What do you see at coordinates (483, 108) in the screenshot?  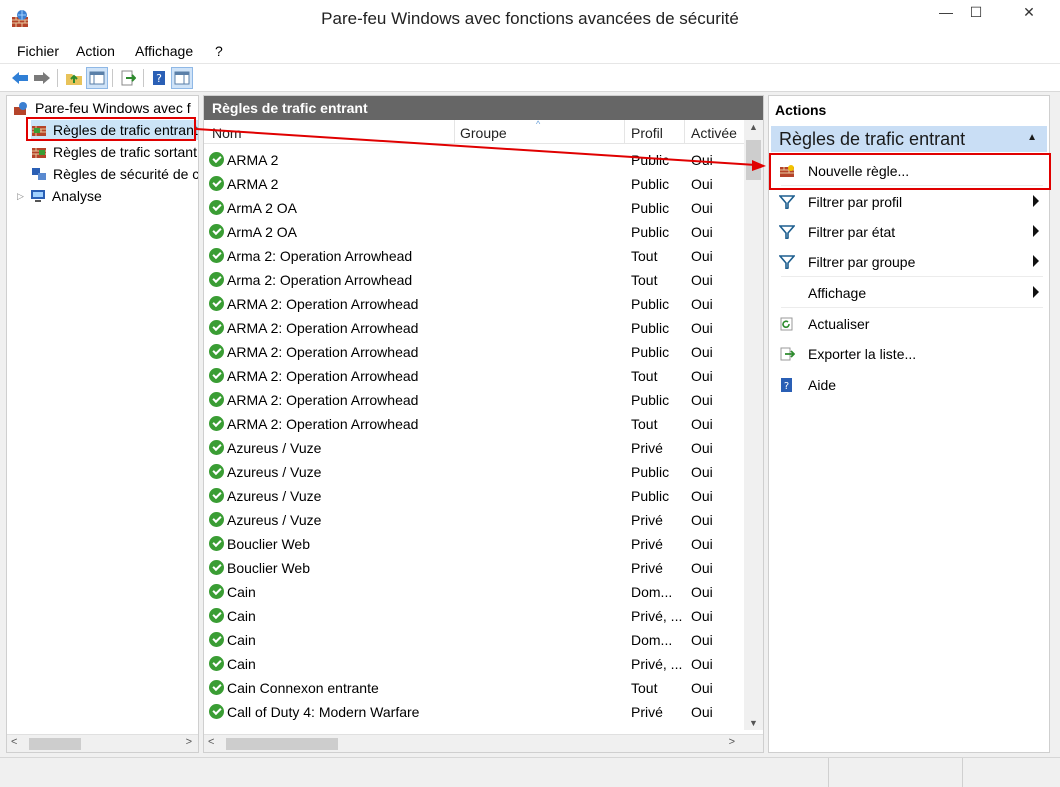 I see `pane-title: Règles de trafic entrant` at bounding box center [483, 108].